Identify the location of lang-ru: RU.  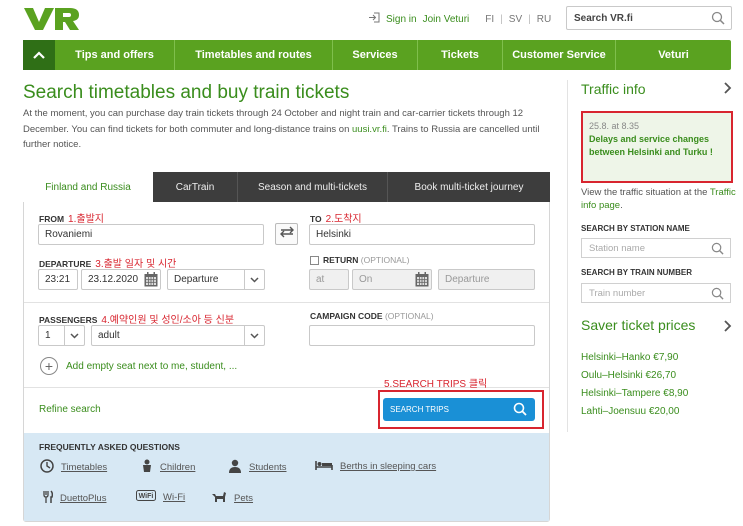
(544, 19).